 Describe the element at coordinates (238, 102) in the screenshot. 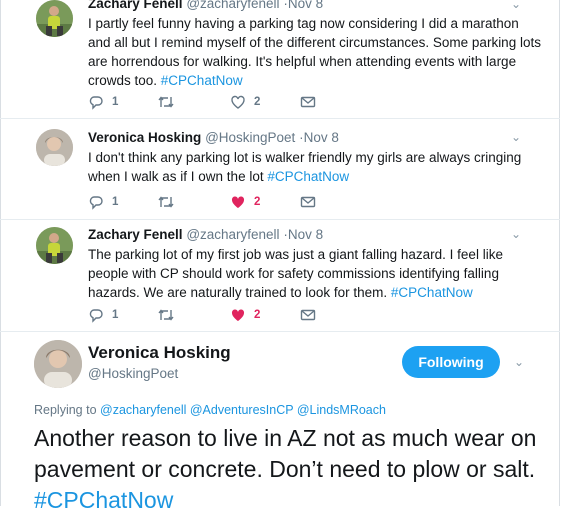

I see `heart-outline-icon` at that location.